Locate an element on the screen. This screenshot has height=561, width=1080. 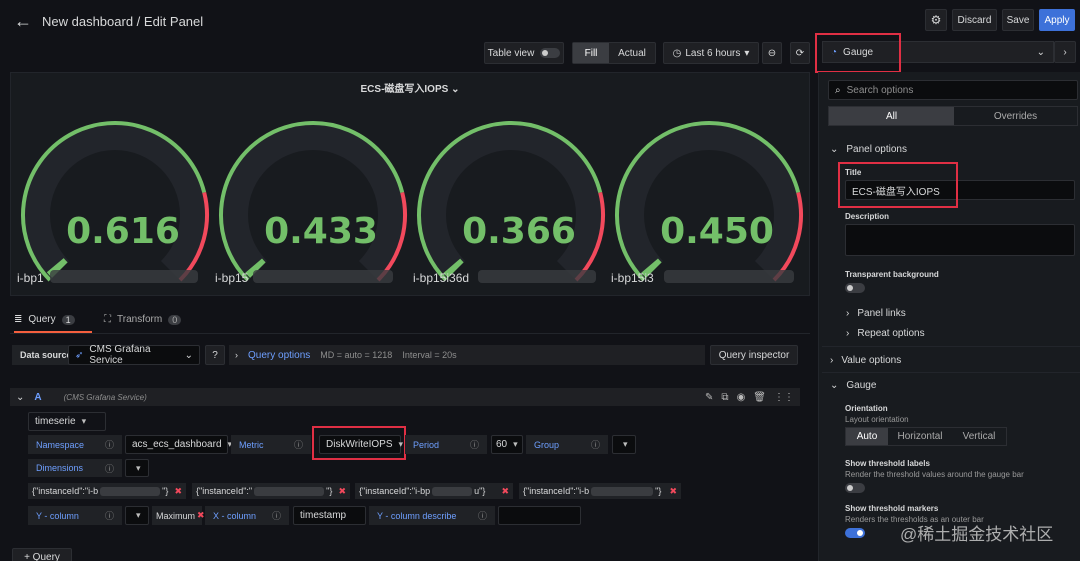
apply-button: Apply is located at coordinates (1057, 20).